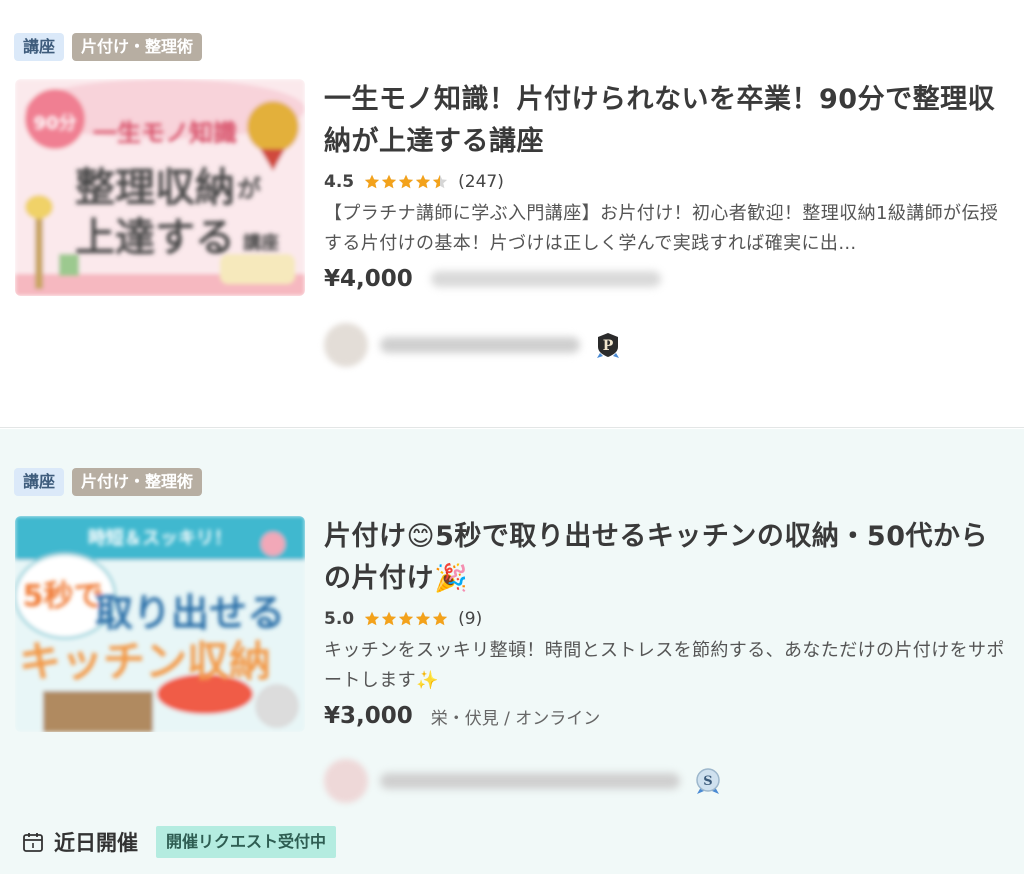  What do you see at coordinates (668, 619) in the screenshot?
I see `rating: 5.0 (9)` at bounding box center [668, 619].